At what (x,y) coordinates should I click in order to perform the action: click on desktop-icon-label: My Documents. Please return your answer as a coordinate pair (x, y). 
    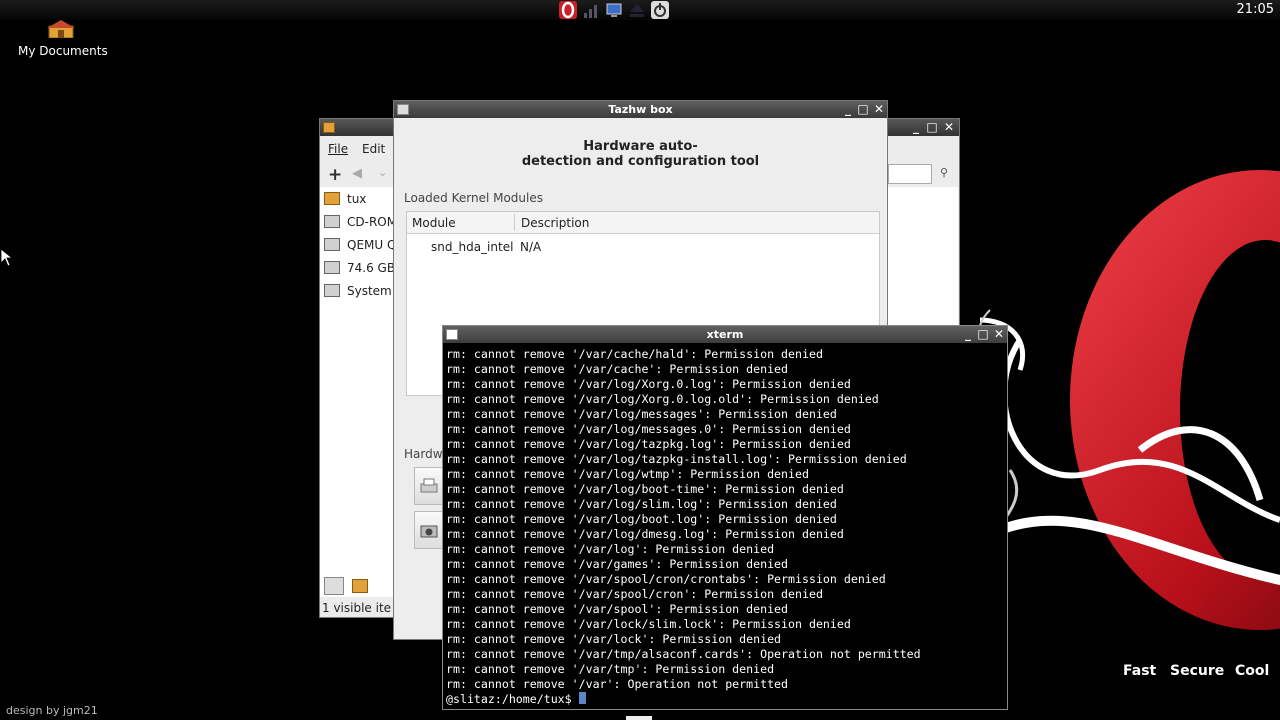
    Looking at the image, I should click on (63, 51).